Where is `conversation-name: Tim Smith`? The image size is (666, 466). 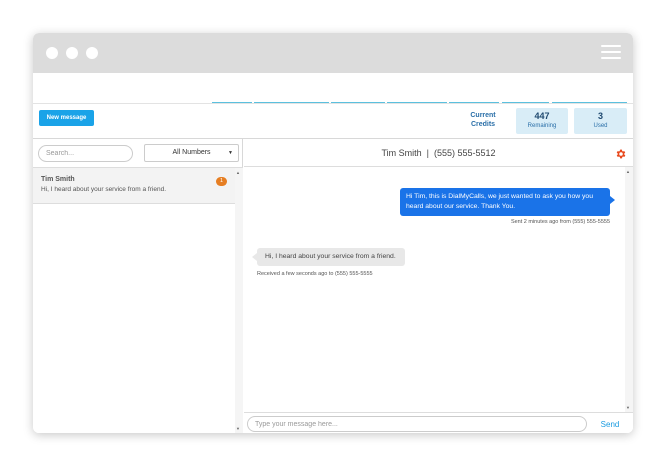 conversation-name: Tim Smith is located at coordinates (58, 179).